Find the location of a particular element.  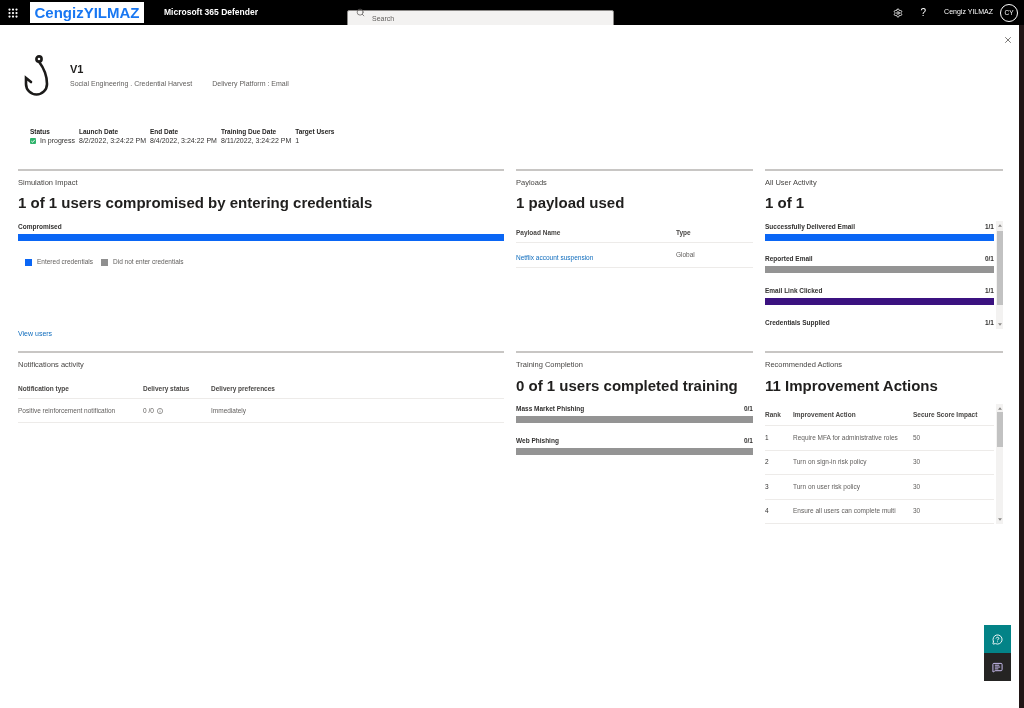

search-icon is located at coordinates (360, 12).